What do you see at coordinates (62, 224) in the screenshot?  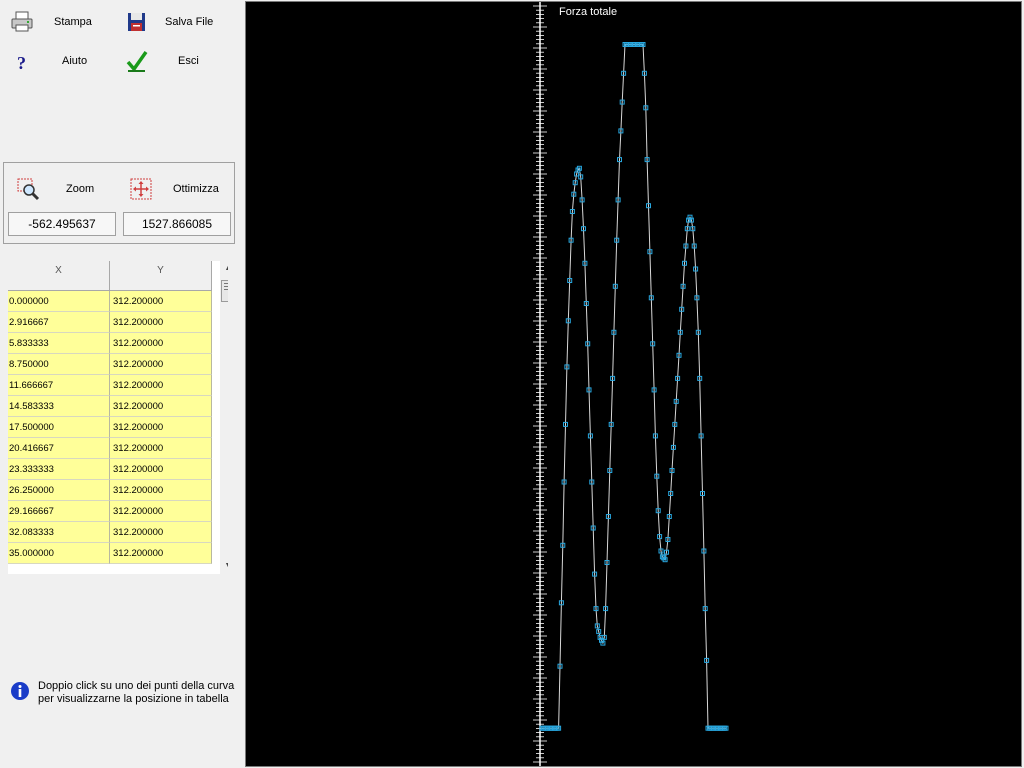 I see `cursor-x-value: -562.495637` at bounding box center [62, 224].